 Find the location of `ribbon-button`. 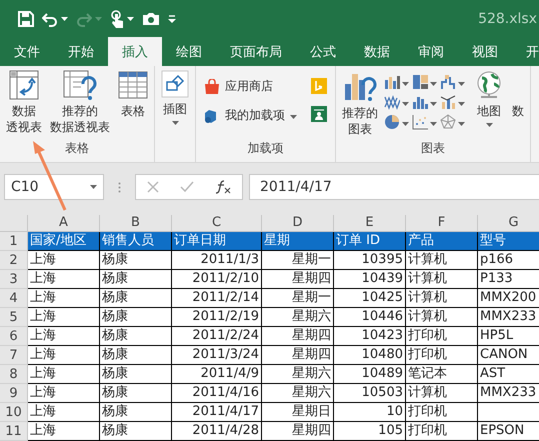

ribbon-button is located at coordinates (319, 114).